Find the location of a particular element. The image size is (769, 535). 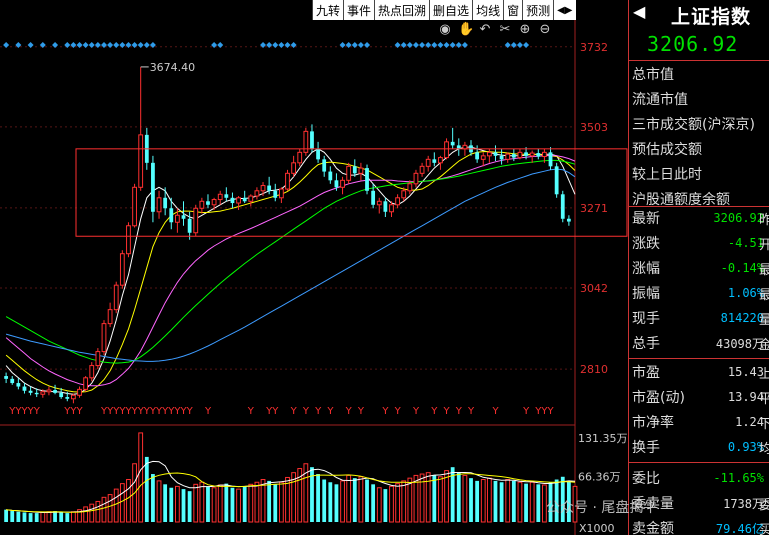

info-row: 三市成交额(沪深京) is located at coordinates (700, 124).